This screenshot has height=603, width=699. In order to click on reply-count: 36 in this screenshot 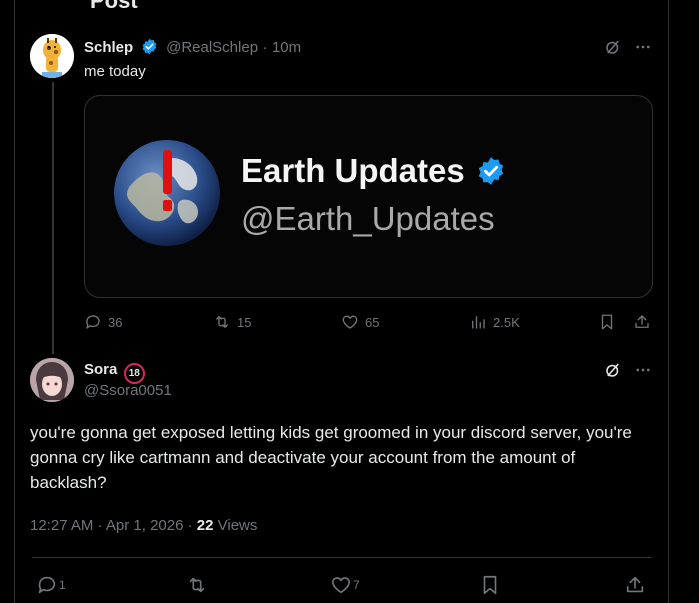, I will do `click(115, 322)`.